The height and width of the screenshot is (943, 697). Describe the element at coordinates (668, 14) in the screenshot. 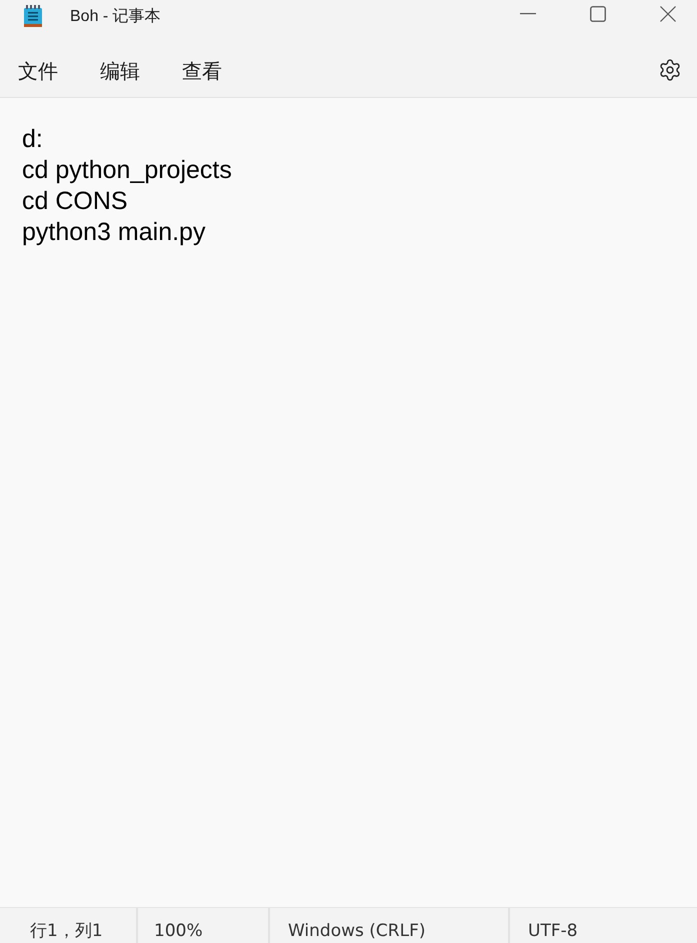

I see `close-icon` at that location.